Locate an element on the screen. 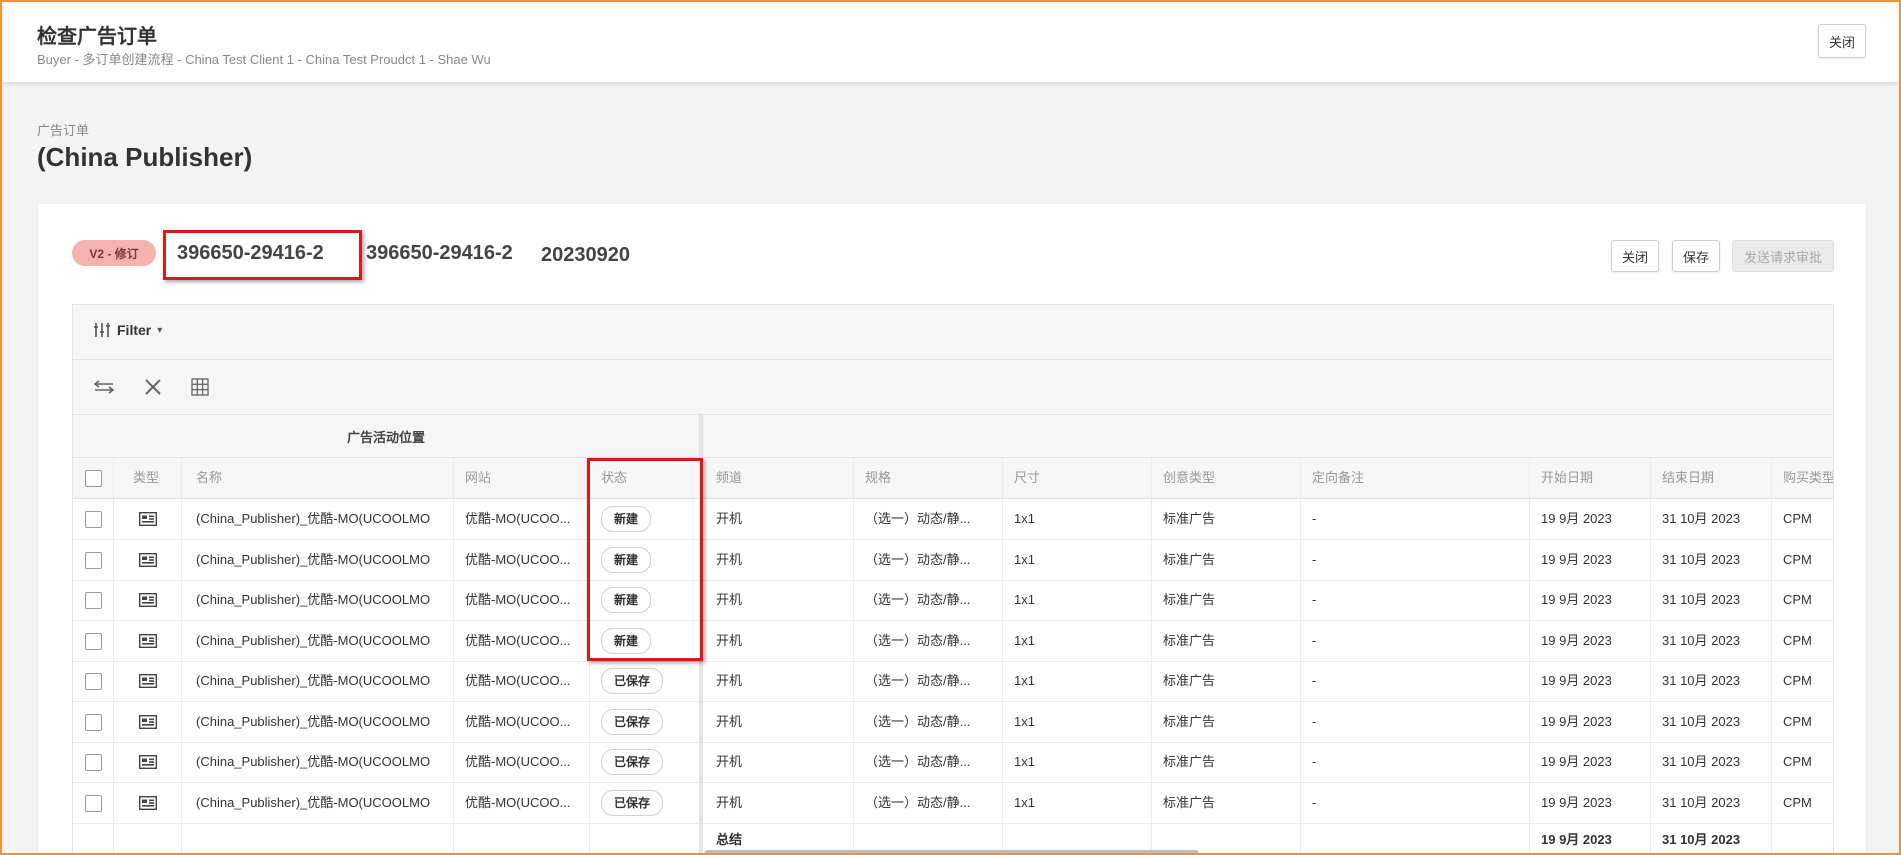 The width and height of the screenshot is (1901, 855). grid-icon is located at coordinates (200, 387).